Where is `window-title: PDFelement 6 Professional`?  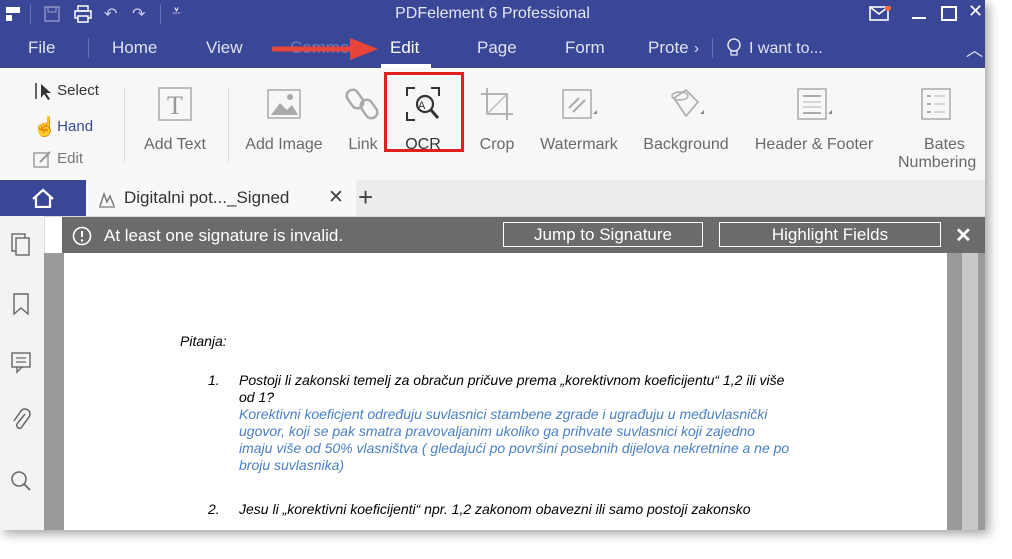
window-title: PDFelement 6 Professional is located at coordinates (492, 13).